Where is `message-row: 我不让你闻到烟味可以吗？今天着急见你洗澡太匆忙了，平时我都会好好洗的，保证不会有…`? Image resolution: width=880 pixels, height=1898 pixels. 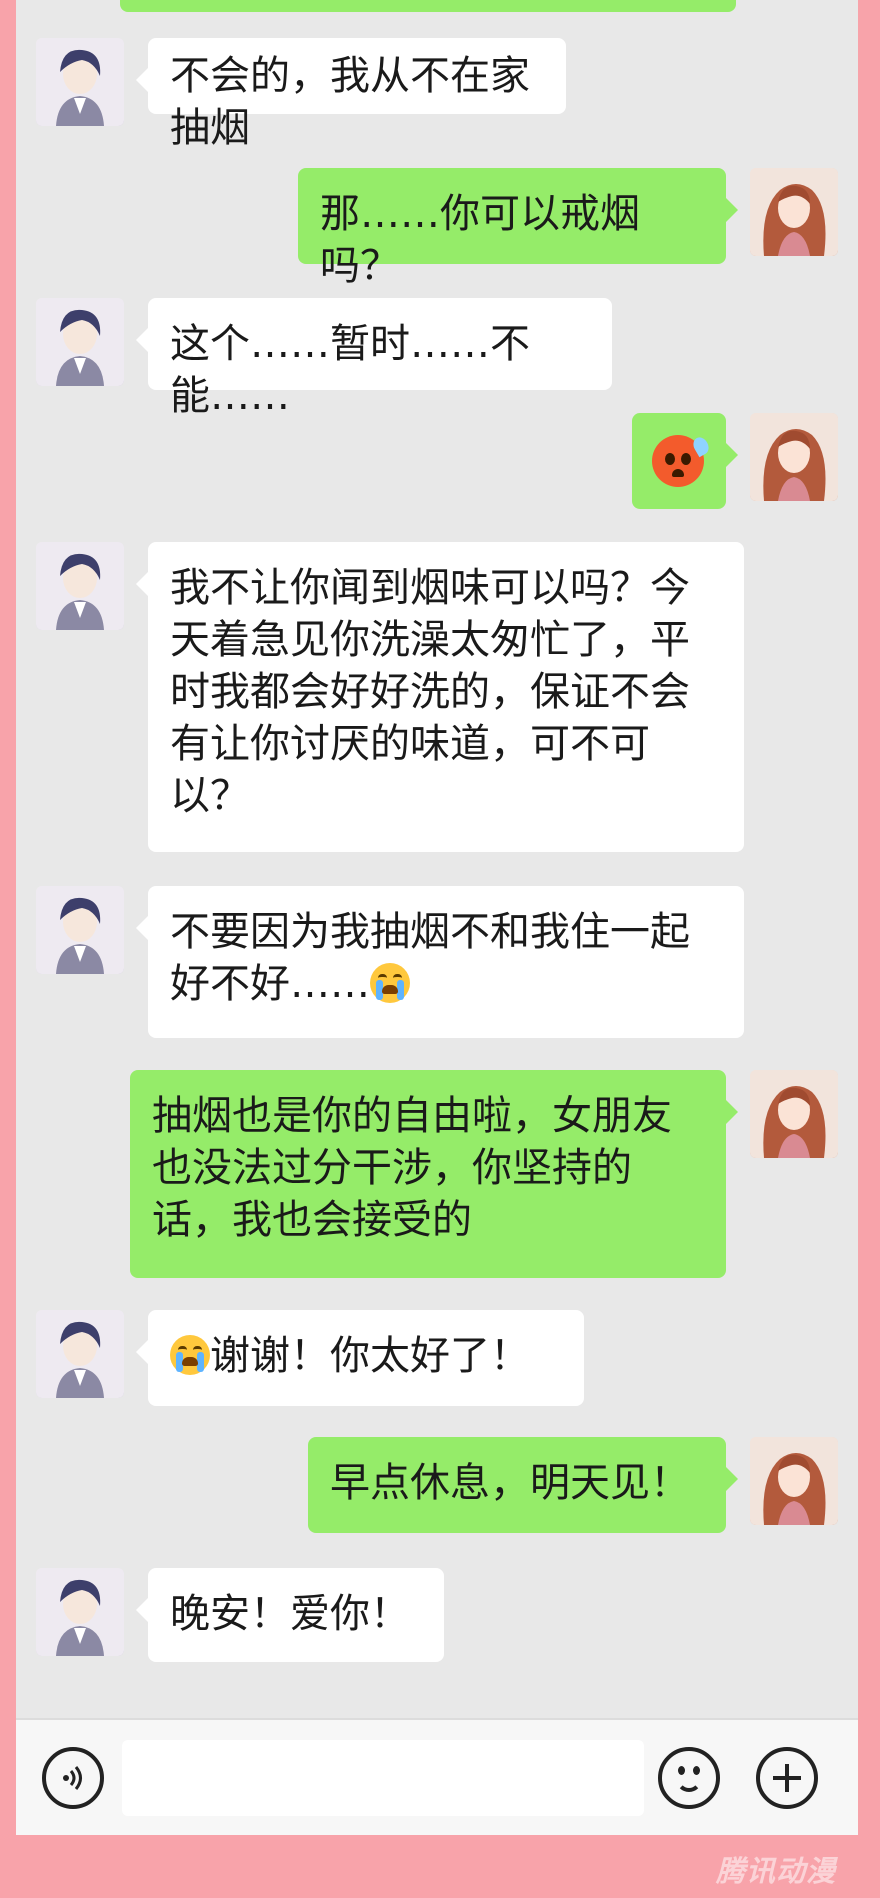 message-row: 我不让你闻到烟味可以吗？今天着急见你洗澡太匆忙了，平时我都会好好洗的，保证不会有… is located at coordinates (390, 697).